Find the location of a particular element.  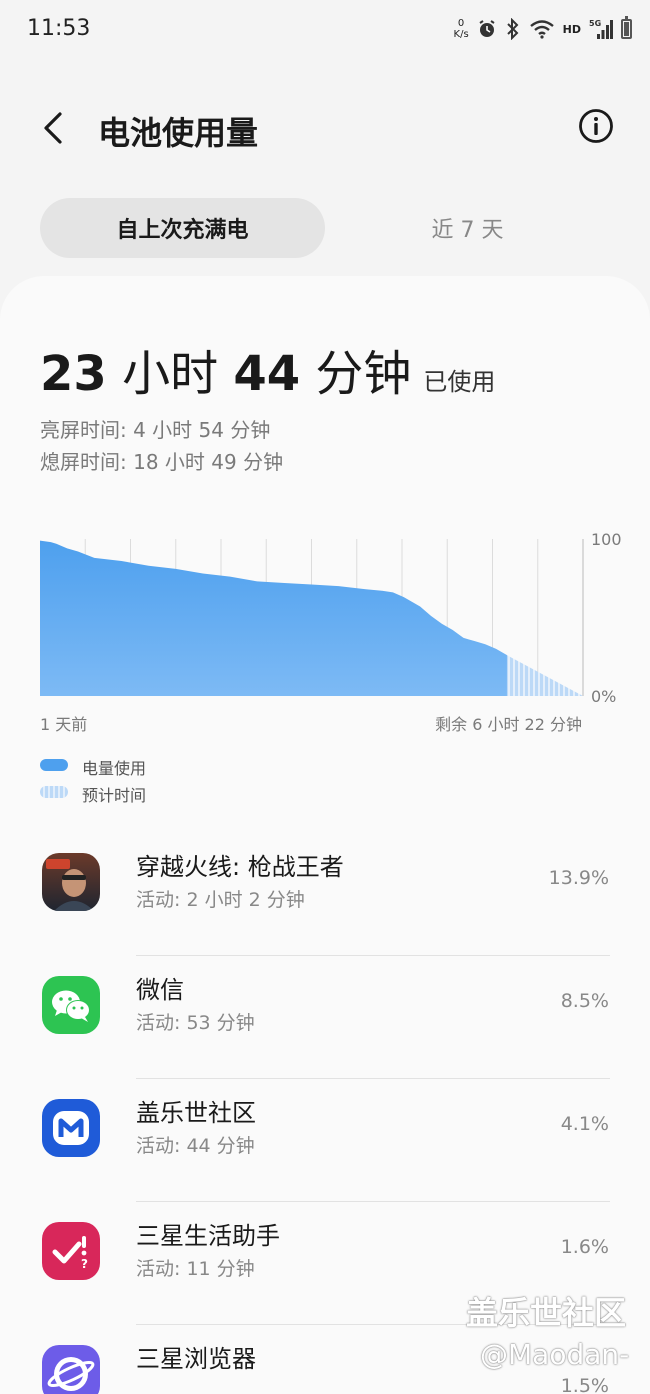

chart-series-estimate-area is located at coordinates (544, 675).